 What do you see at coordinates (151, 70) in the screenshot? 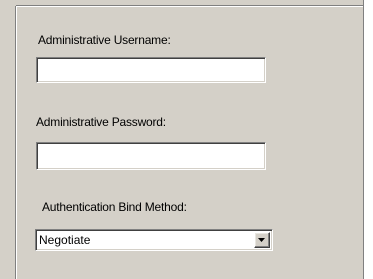
I see `admin-username-input` at bounding box center [151, 70].